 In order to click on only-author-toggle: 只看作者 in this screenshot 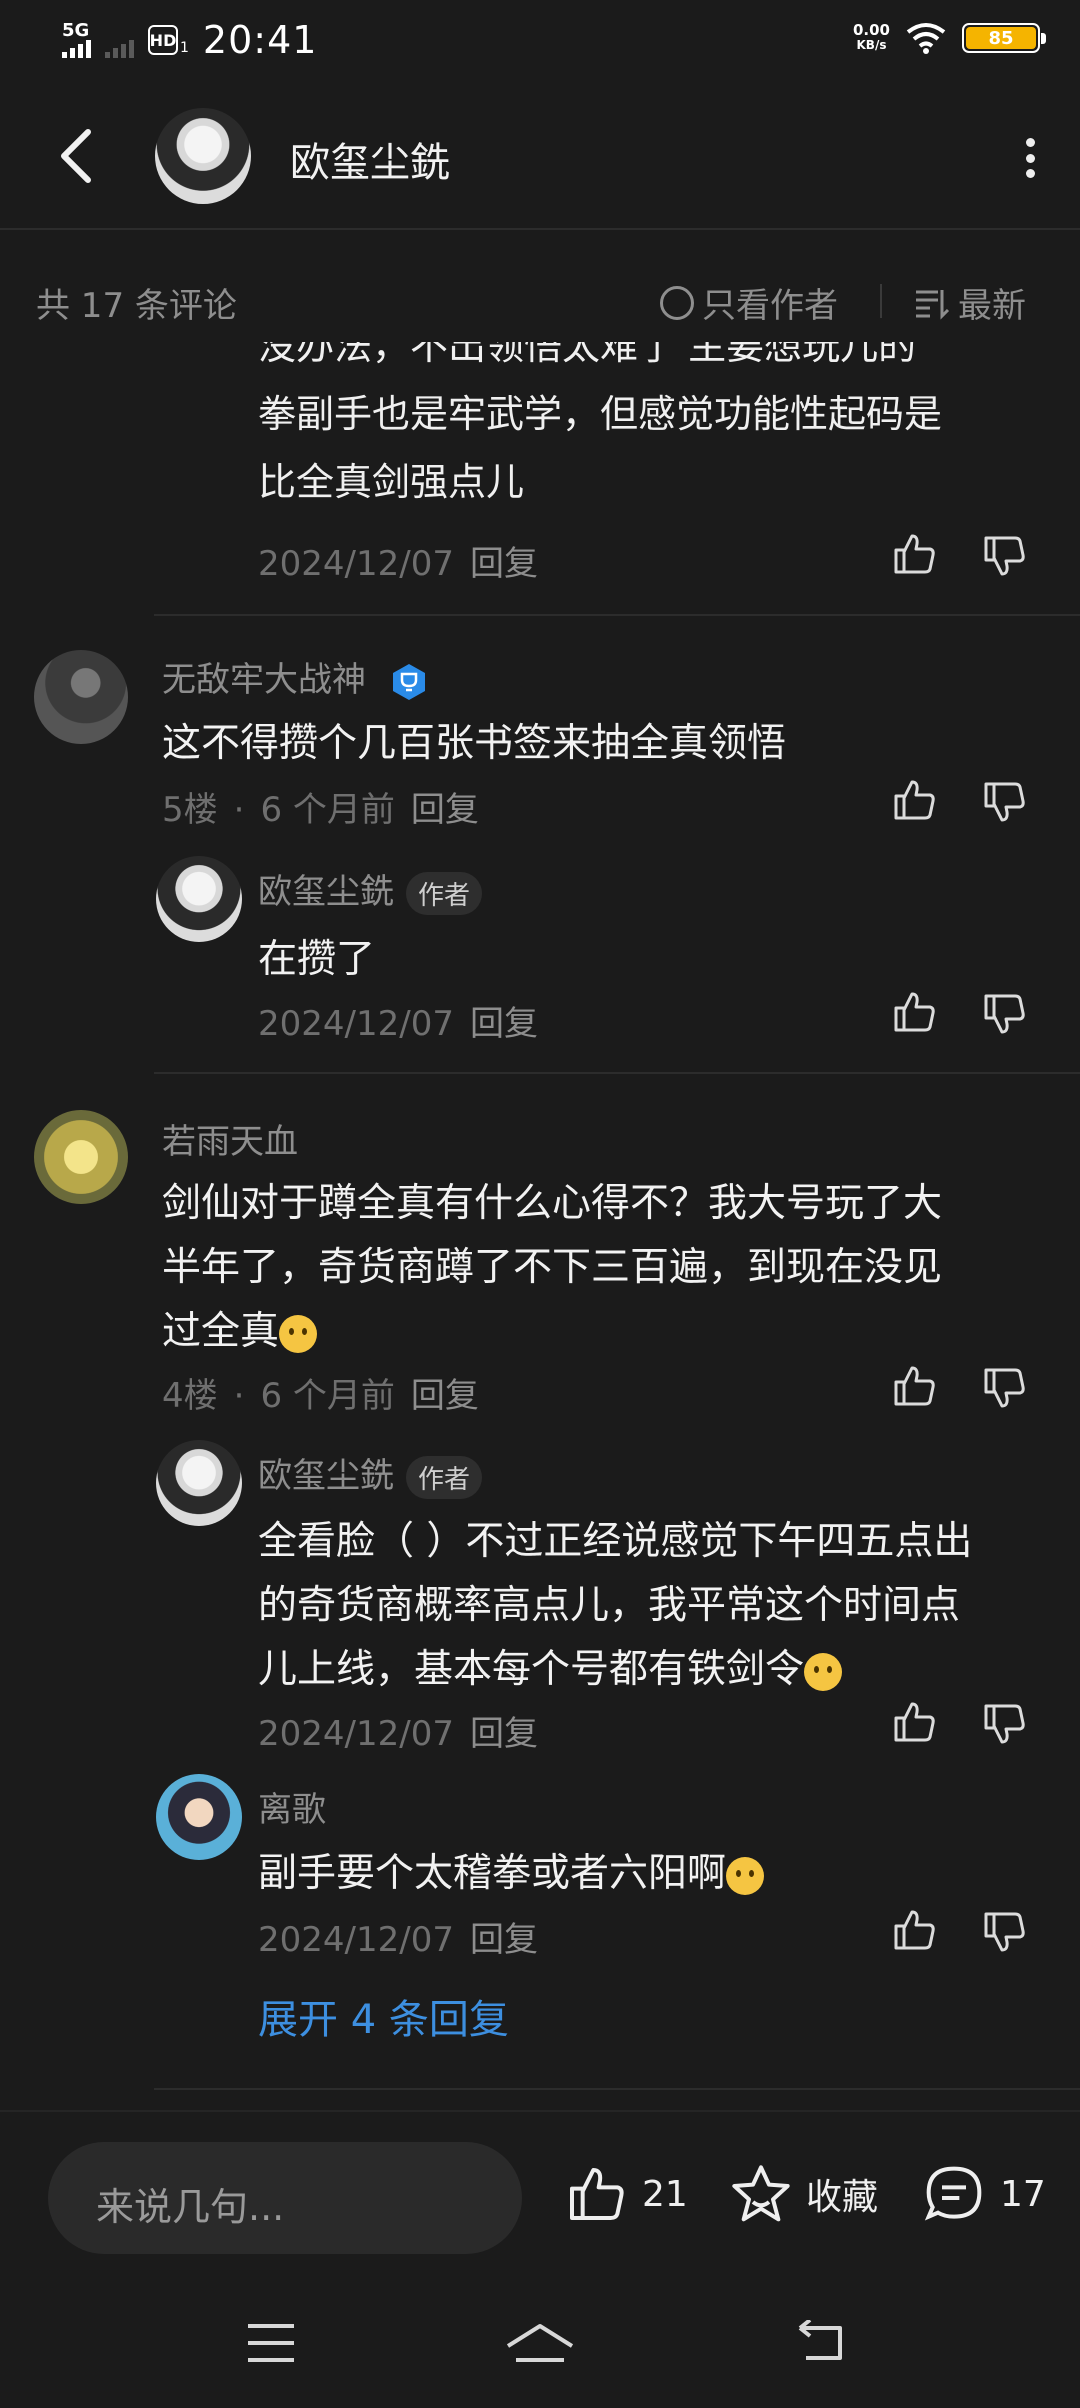, I will do `click(749, 302)`.